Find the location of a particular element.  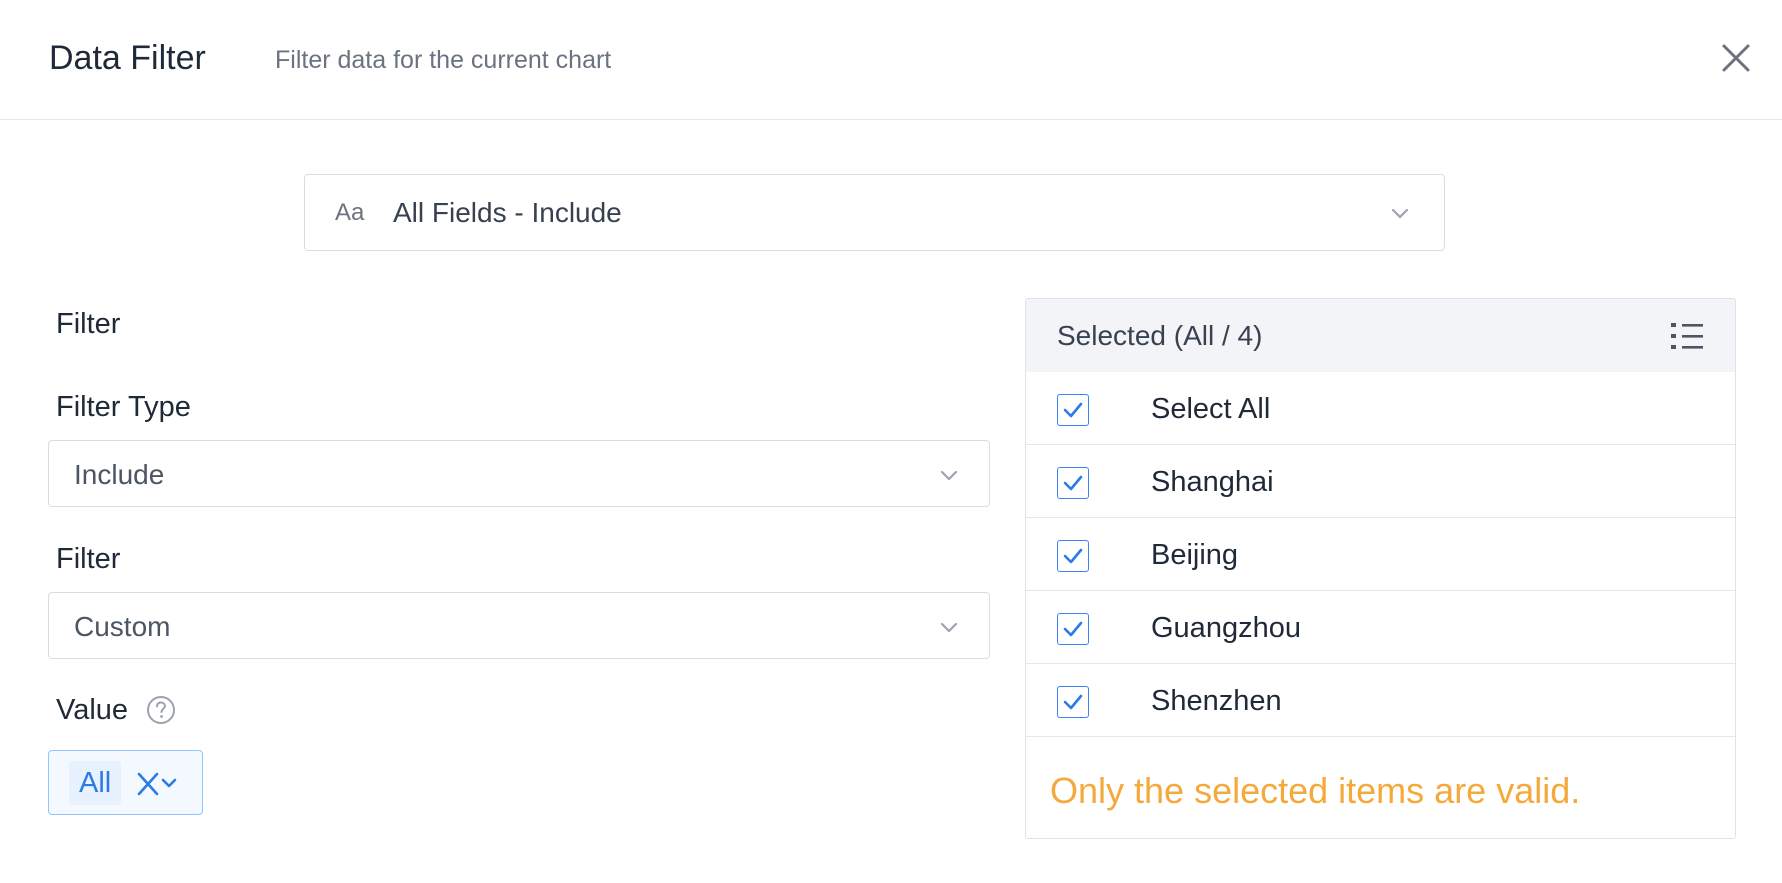

field-select-value: All Fields - Include is located at coordinates (507, 212).